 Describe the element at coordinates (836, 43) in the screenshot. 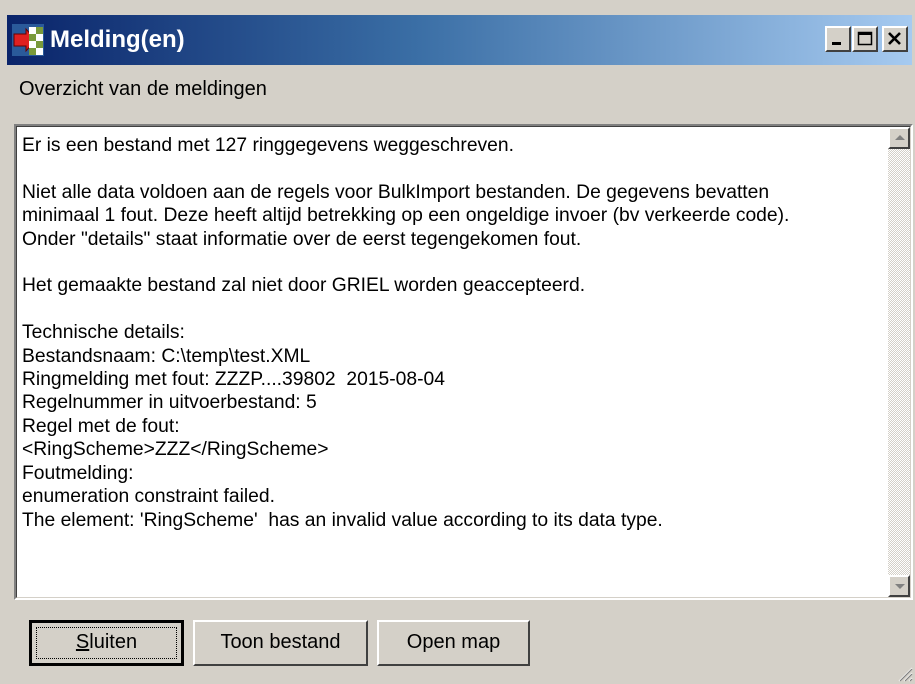

I see `minimize-icon` at that location.